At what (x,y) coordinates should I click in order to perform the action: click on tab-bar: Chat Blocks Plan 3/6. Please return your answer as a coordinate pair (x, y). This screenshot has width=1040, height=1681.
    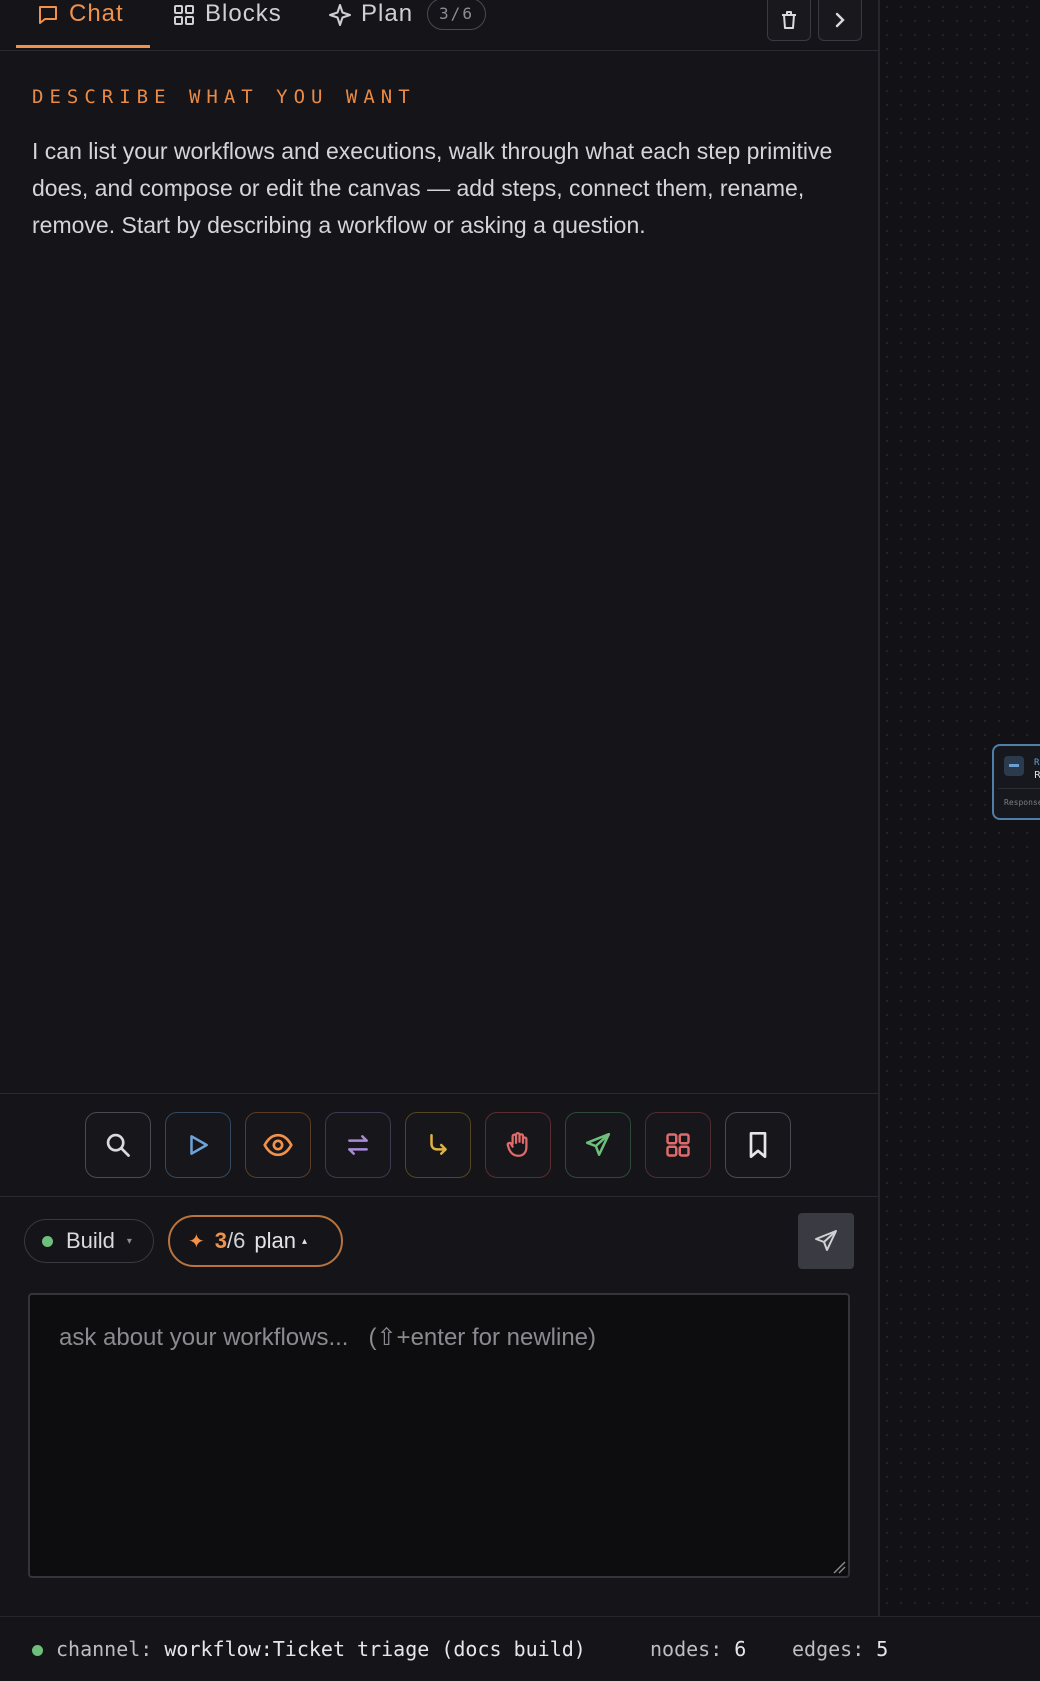
    Looking at the image, I should click on (439, 25).